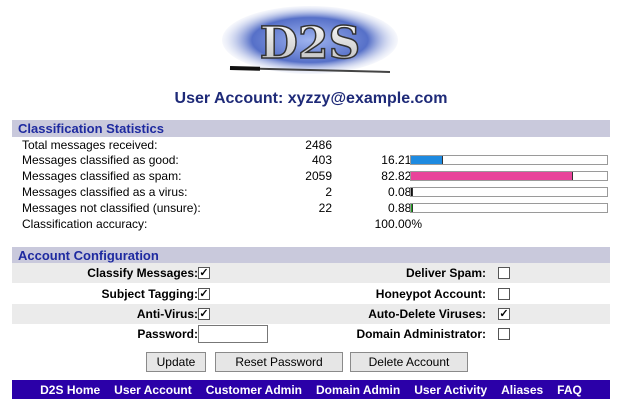 The image size is (622, 409). What do you see at coordinates (85, 224) in the screenshot?
I see `stat-label: Classification accuracy:` at bounding box center [85, 224].